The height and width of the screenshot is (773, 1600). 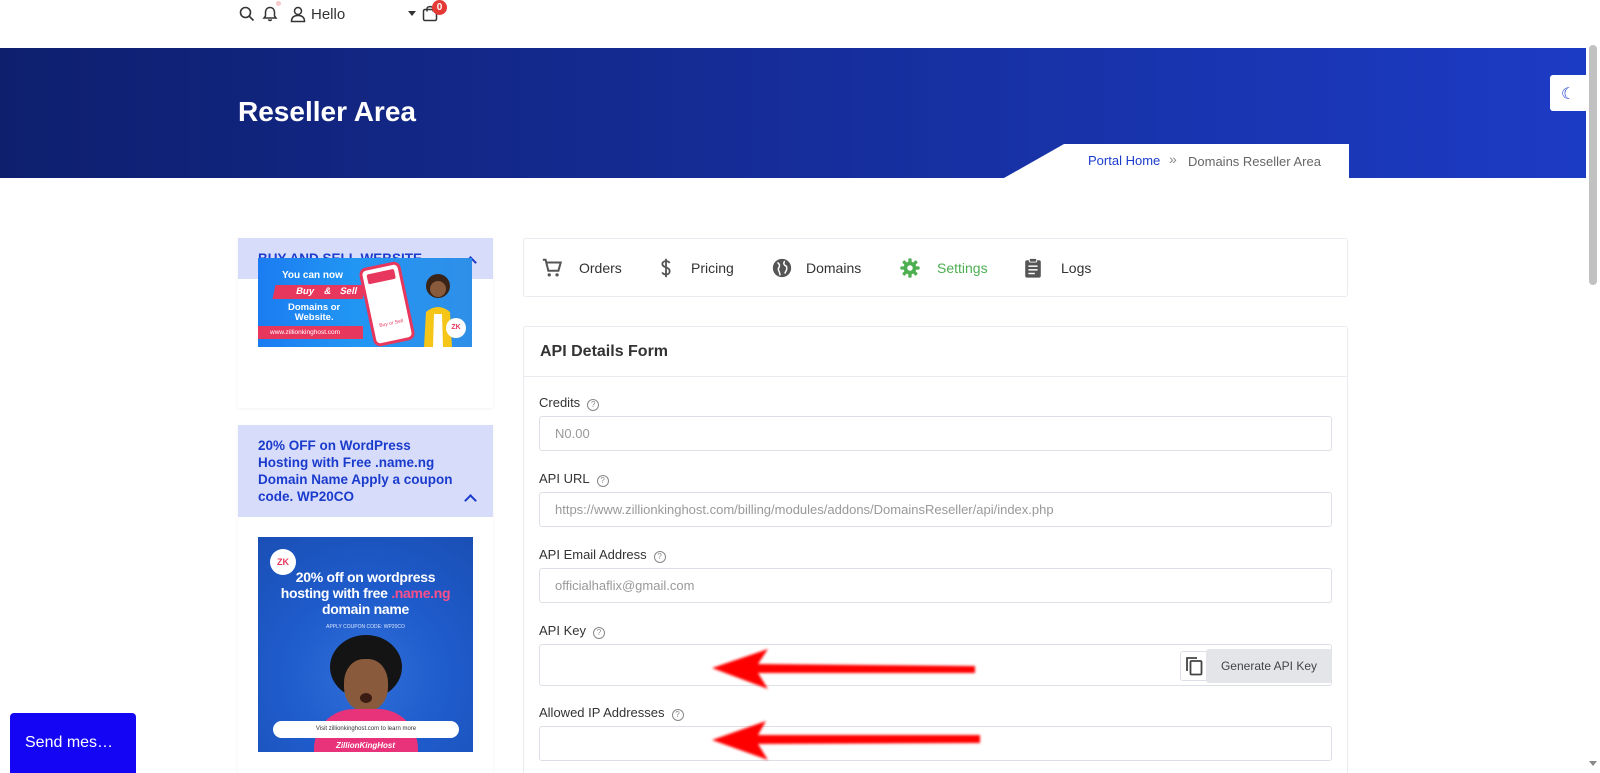 I want to click on page-title: Reseller Area, so click(x=327, y=111).